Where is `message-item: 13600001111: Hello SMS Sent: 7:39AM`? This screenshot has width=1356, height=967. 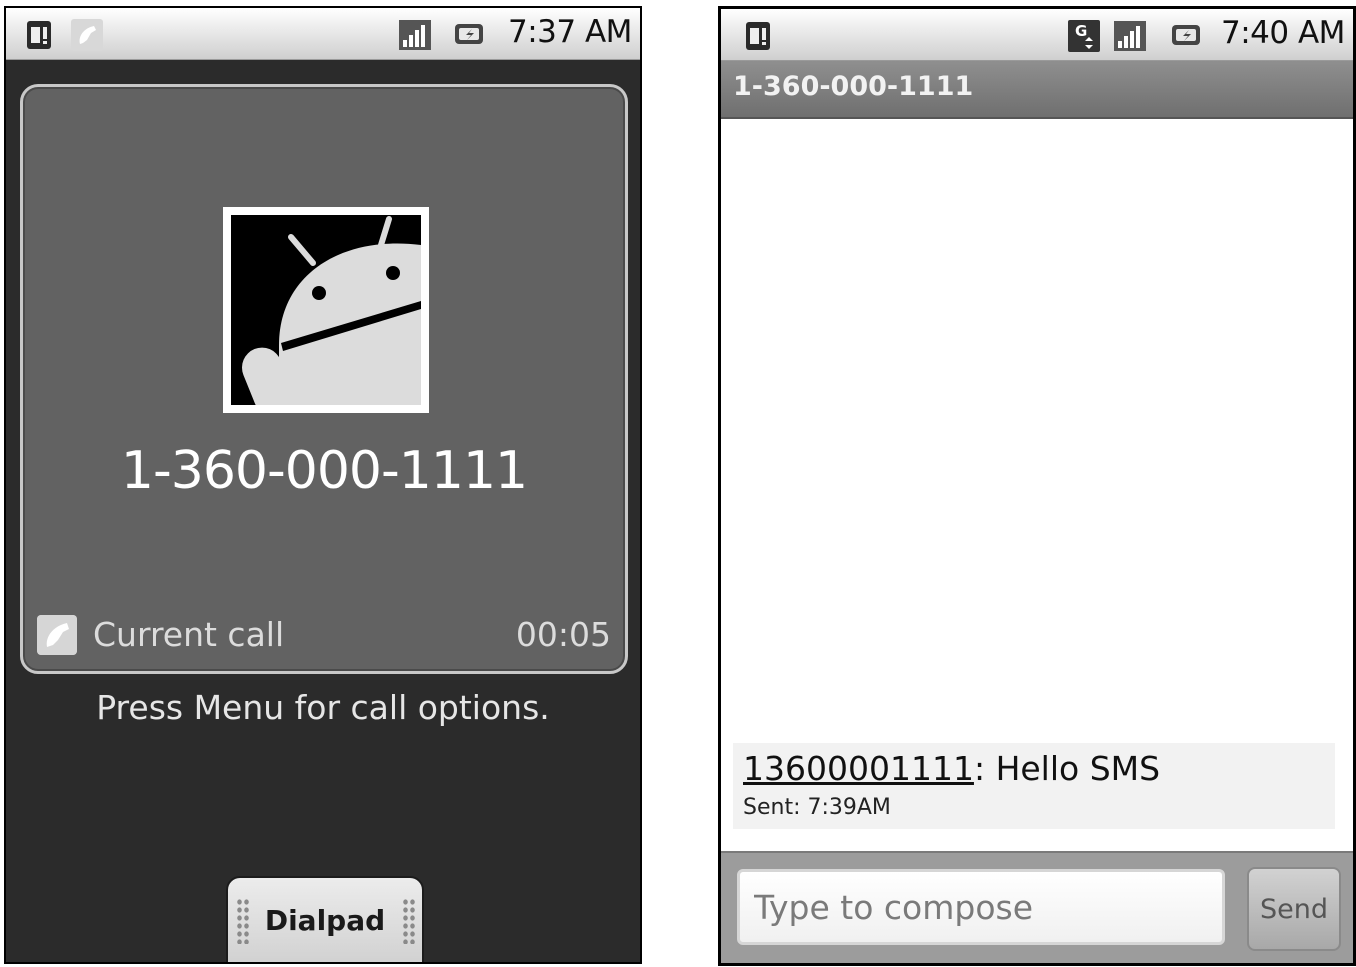
message-item: 13600001111: Hello SMS Sent: 7:39AM is located at coordinates (1034, 786).